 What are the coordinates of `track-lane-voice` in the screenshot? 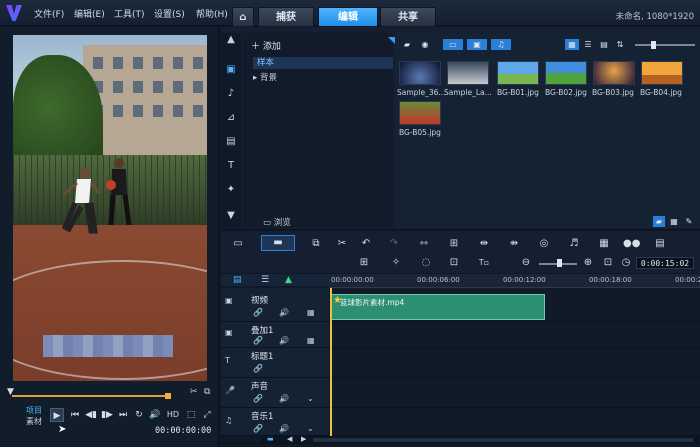 It's located at (514, 393).